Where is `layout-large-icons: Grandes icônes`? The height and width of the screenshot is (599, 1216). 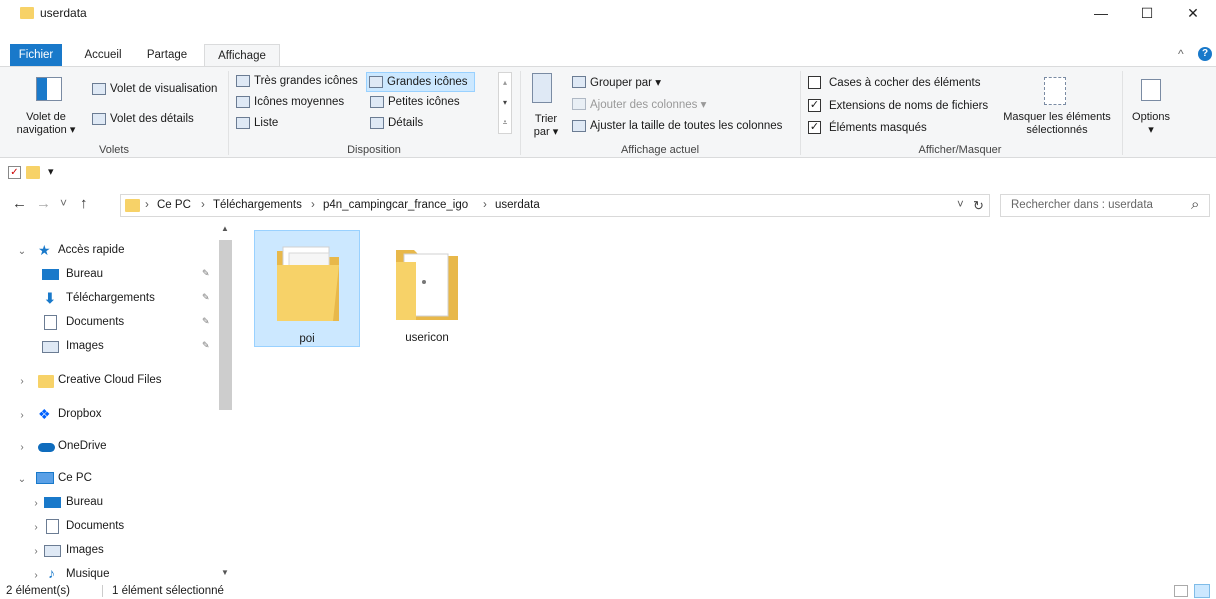
layout-large-icons: Grandes icônes is located at coordinates (420, 82).